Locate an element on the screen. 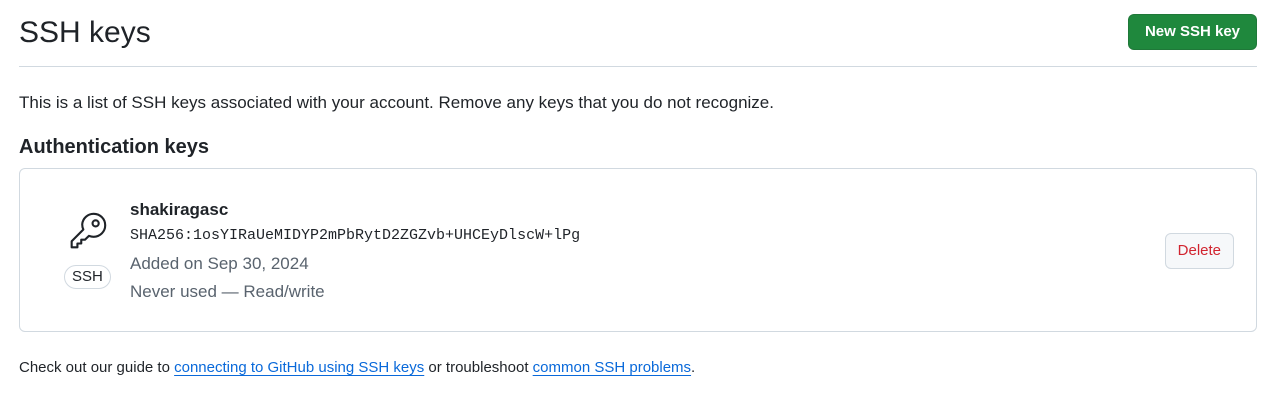 Image resolution: width=1284 pixels, height=400 pixels. common-ssh-problems-link: common SSH problems is located at coordinates (612, 367).